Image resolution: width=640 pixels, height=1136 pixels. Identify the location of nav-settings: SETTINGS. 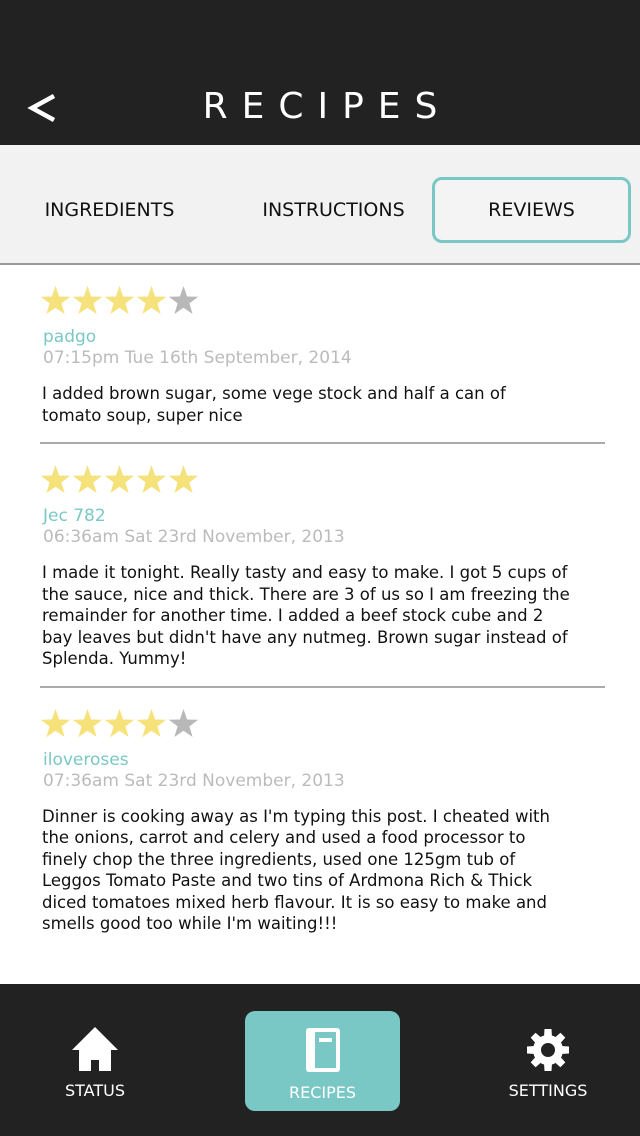
(548, 1061).